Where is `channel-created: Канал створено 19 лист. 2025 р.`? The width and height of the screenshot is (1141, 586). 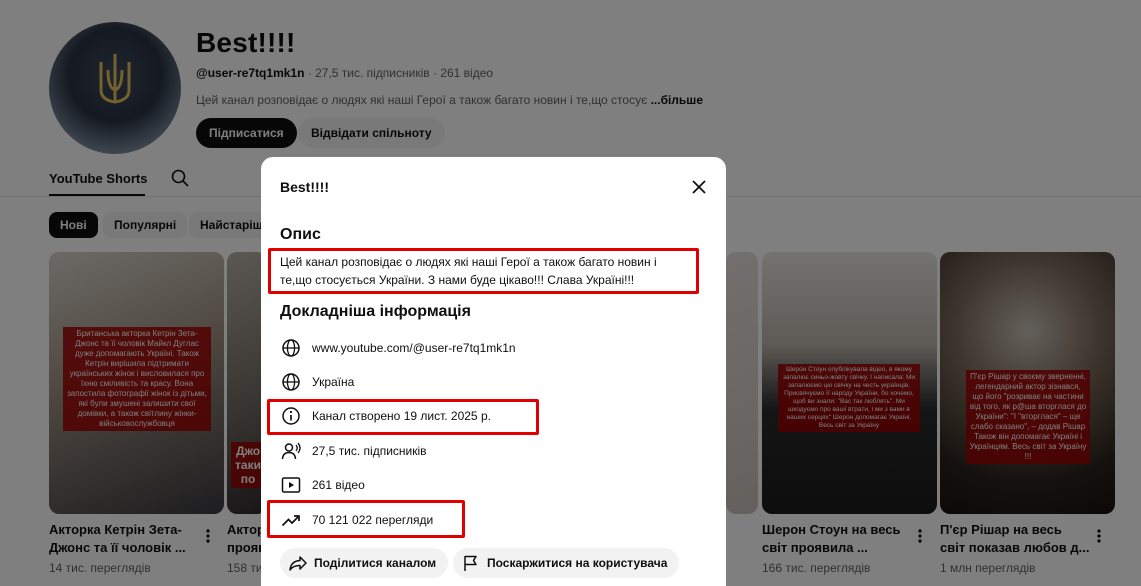 channel-created: Канал створено 19 лист. 2025 р. is located at coordinates (401, 416).